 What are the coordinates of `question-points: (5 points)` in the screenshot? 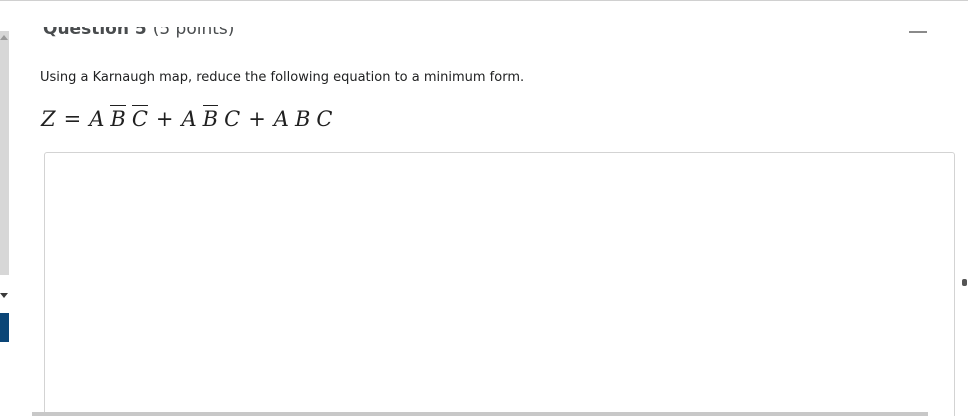 It's located at (193, 33).